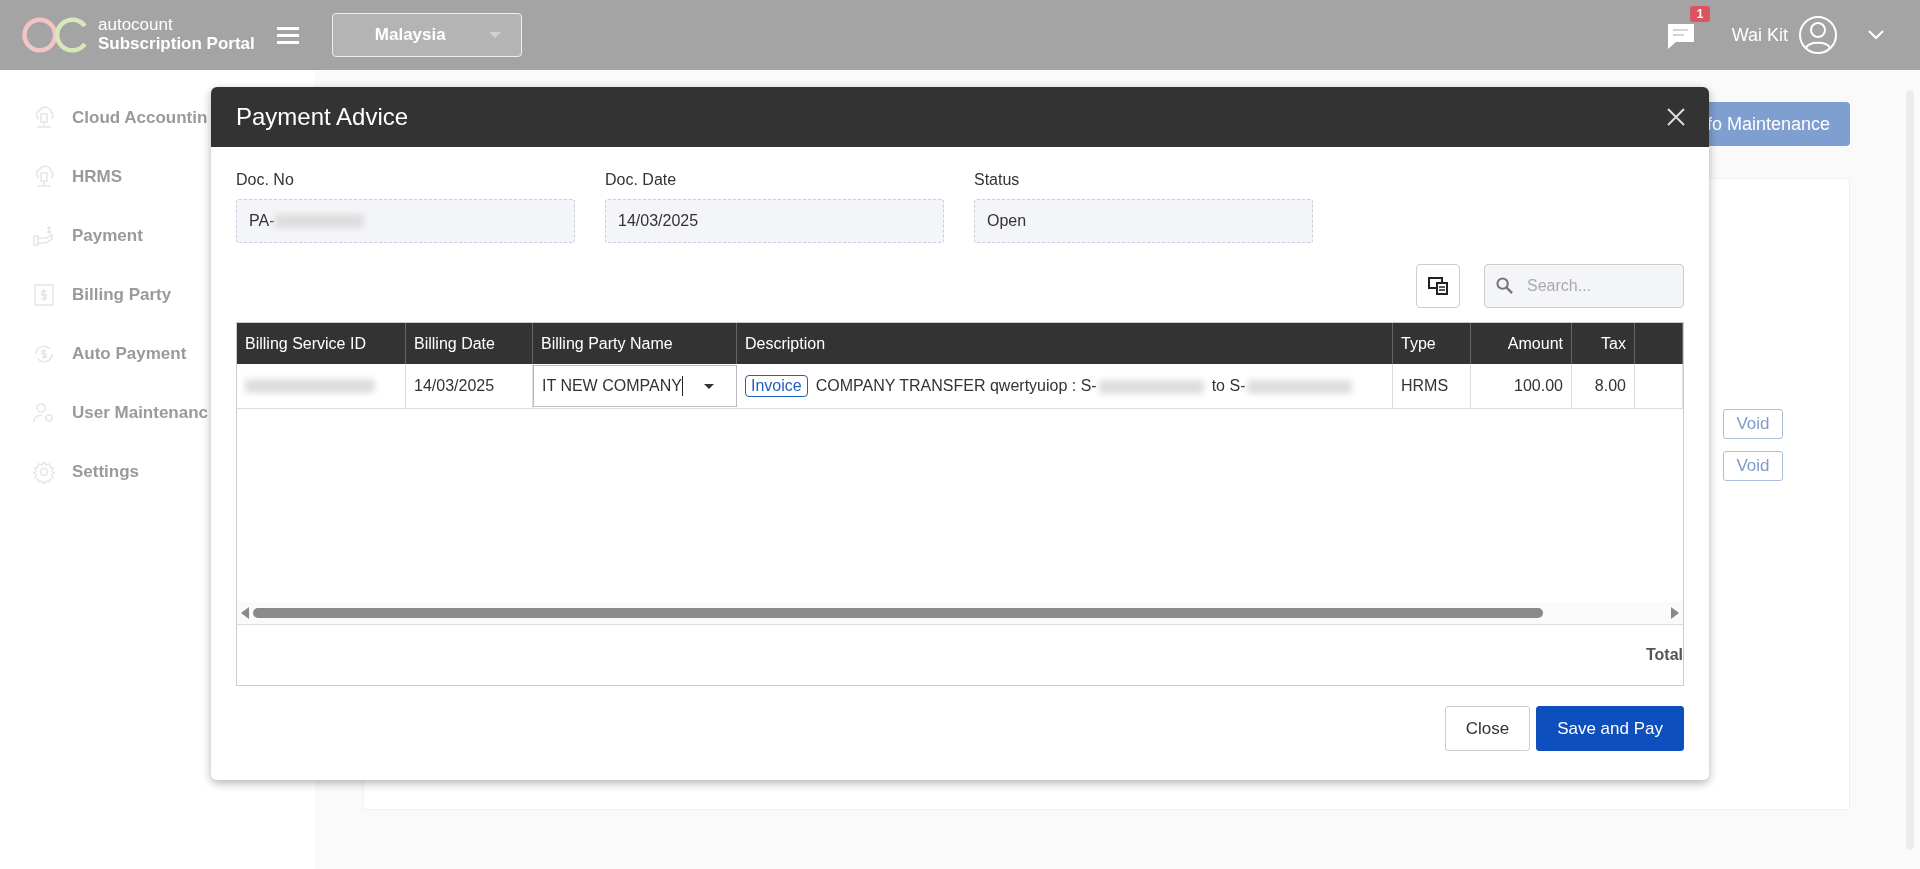  I want to click on column-header: Type, so click(1432, 343).